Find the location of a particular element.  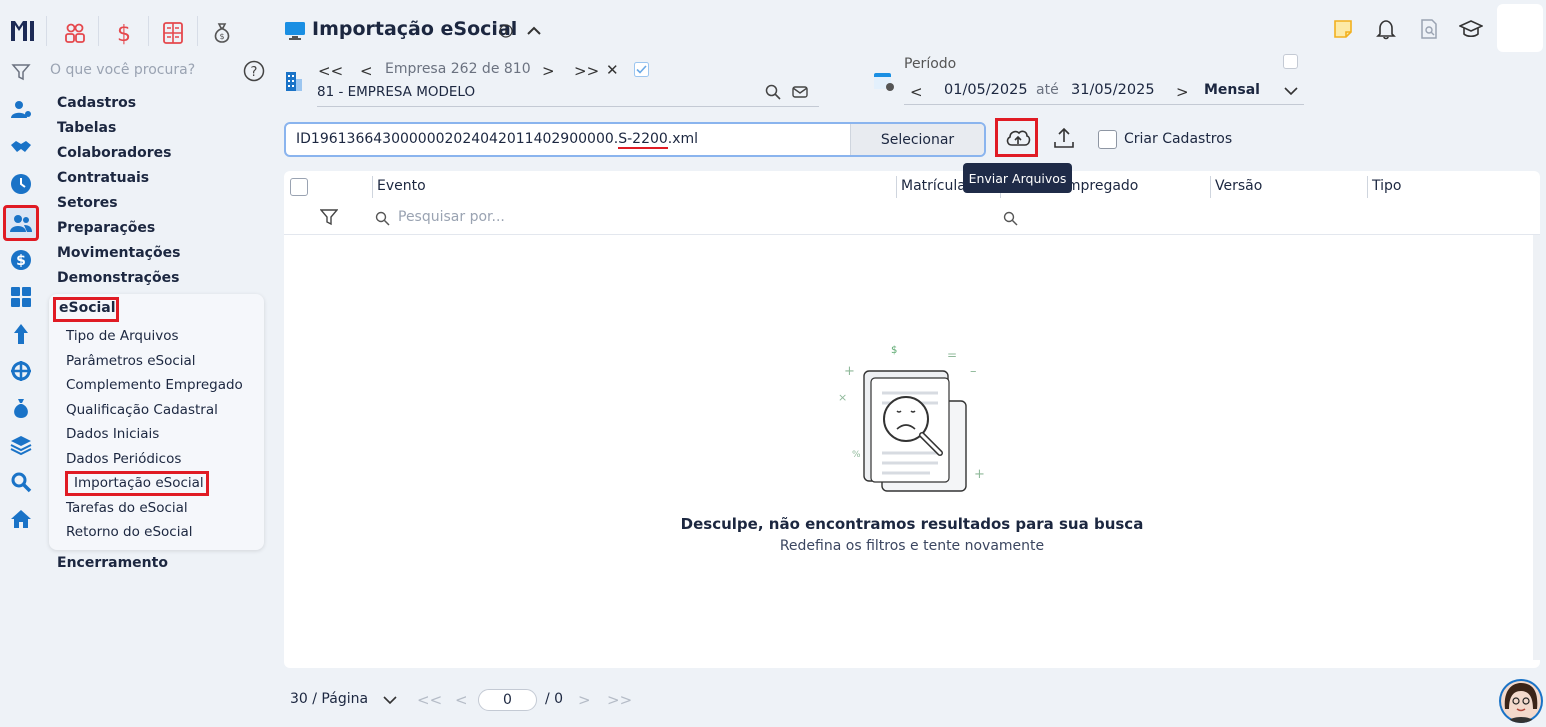

home-icon is located at coordinates (21, 519).